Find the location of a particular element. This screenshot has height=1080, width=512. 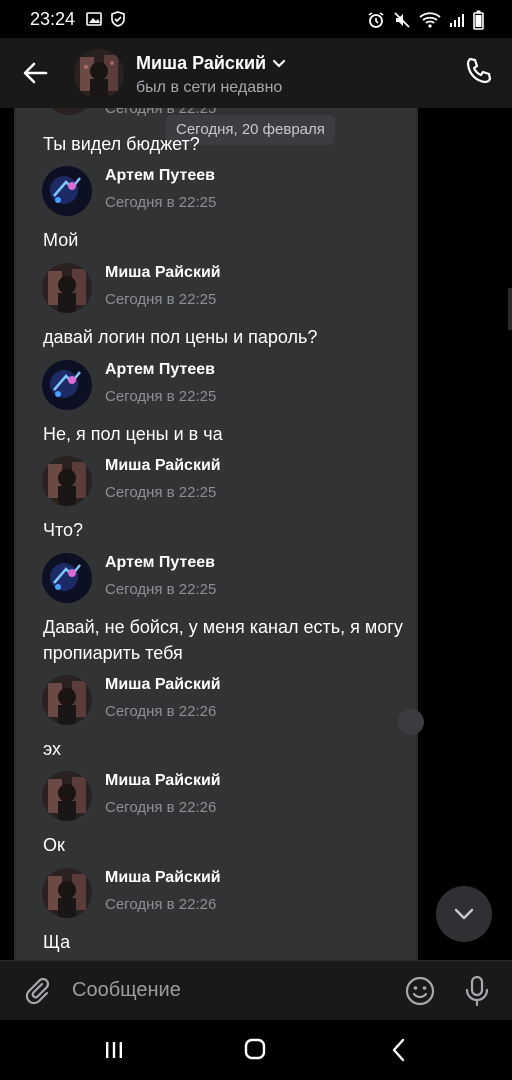

message-composer: Сообщение is located at coordinates (256, 990).